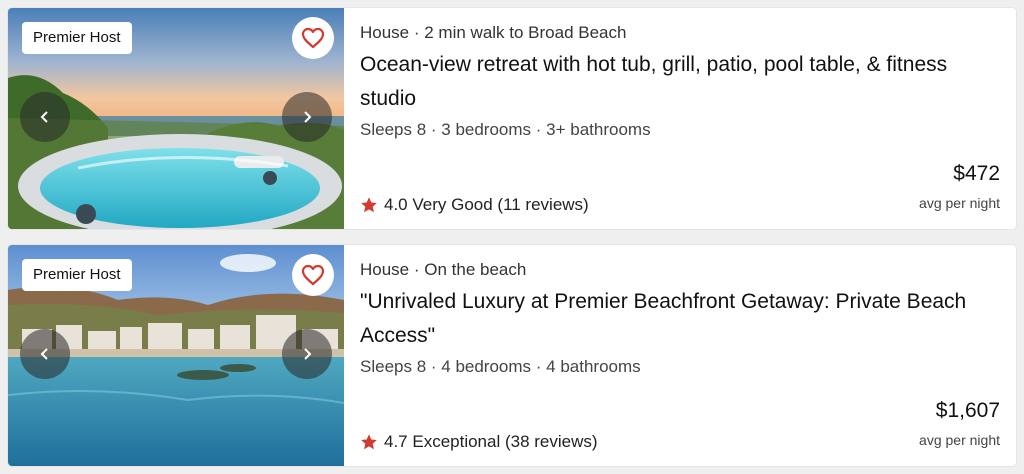  I want to click on price: $1,607, so click(967, 410).